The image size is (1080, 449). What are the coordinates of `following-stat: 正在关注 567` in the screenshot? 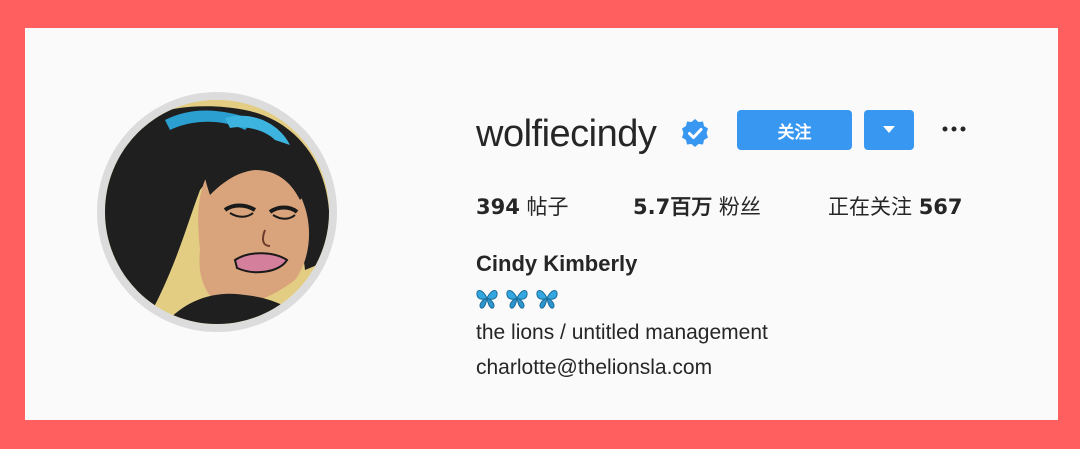 It's located at (895, 206).